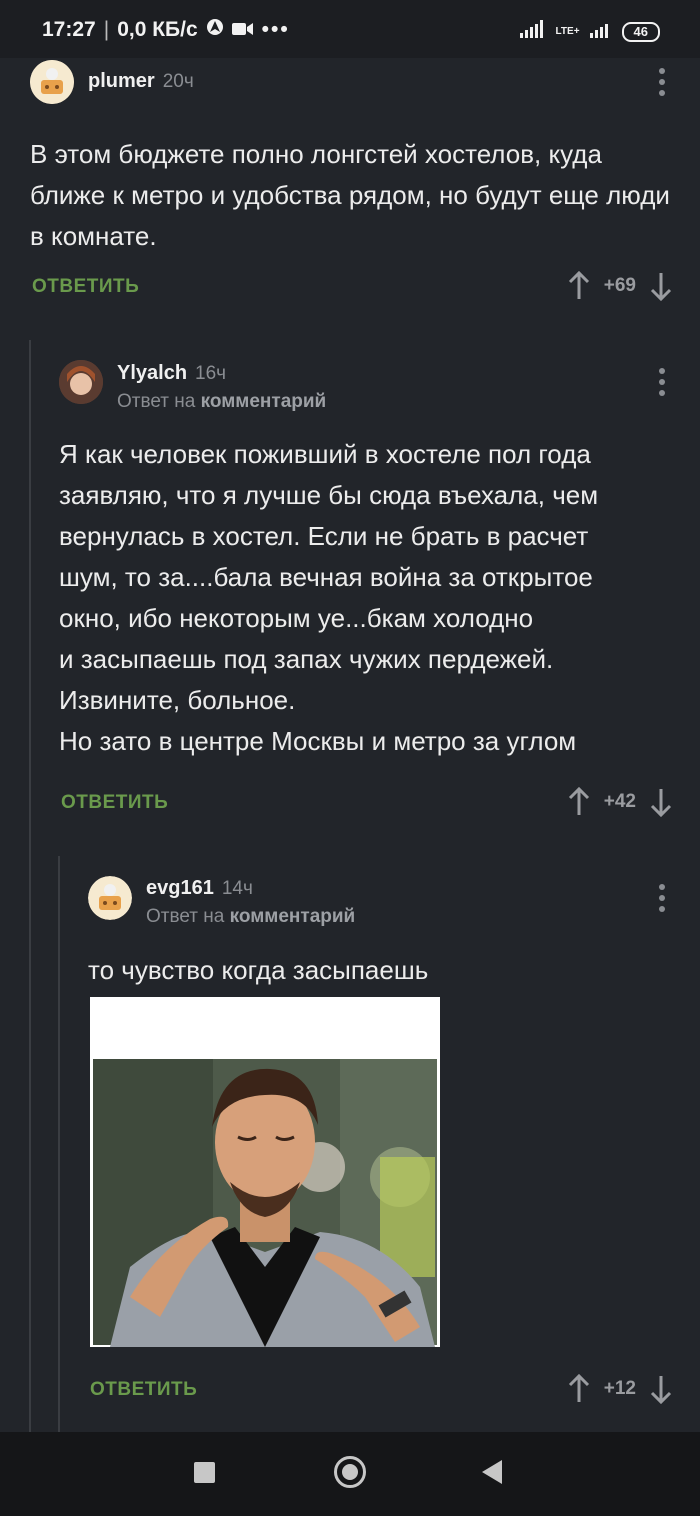 The image size is (700, 1516). What do you see at coordinates (69, 29) in the screenshot?
I see `clock: 17:27` at bounding box center [69, 29].